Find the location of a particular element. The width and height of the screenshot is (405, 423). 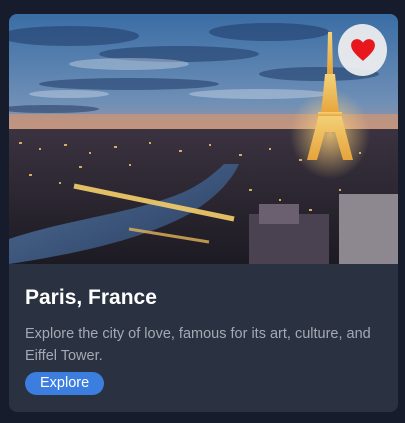

destination-title: Paris, France is located at coordinates (91, 297).